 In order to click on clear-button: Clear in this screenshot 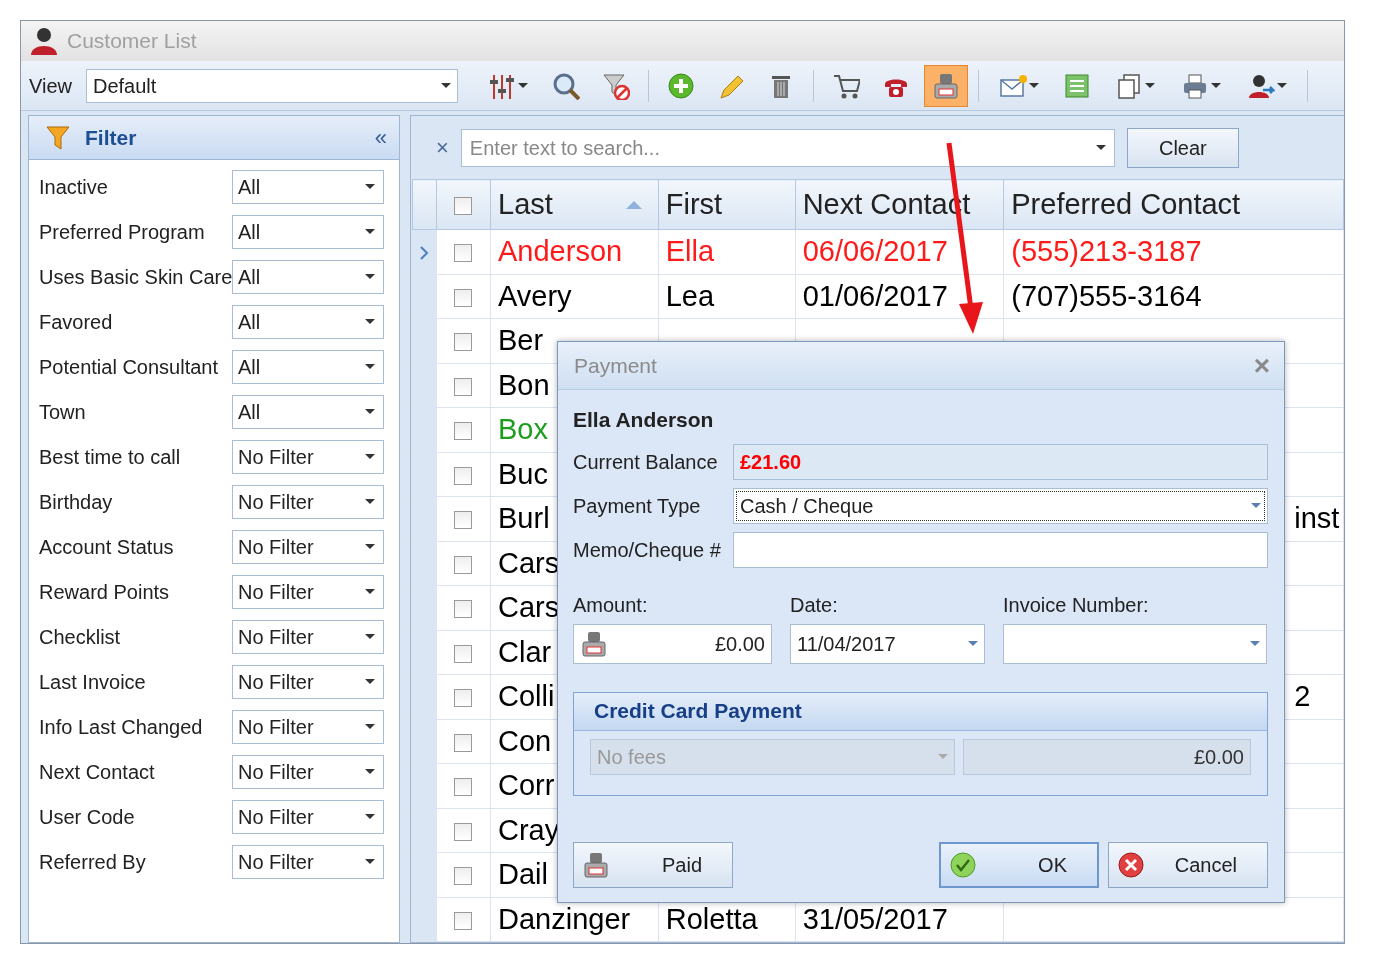, I will do `click(1182, 147)`.